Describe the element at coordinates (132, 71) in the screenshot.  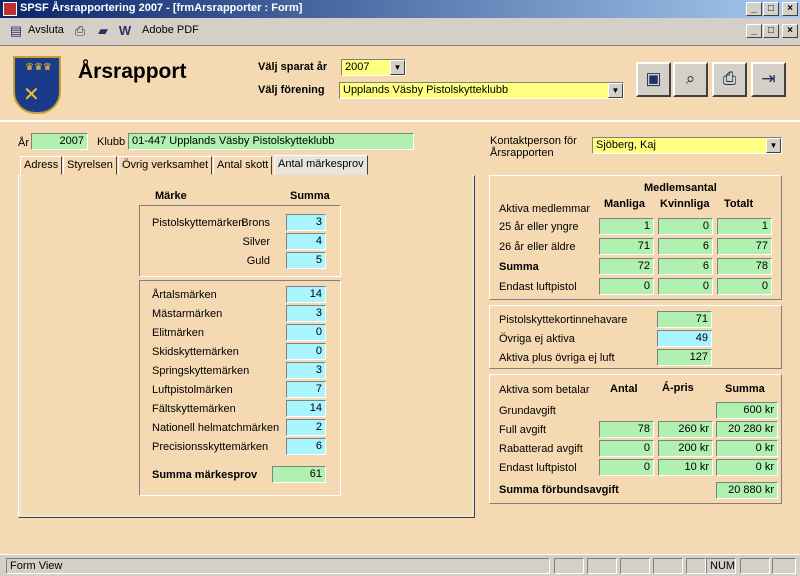
I see `page-title: Årsrapport` at that location.